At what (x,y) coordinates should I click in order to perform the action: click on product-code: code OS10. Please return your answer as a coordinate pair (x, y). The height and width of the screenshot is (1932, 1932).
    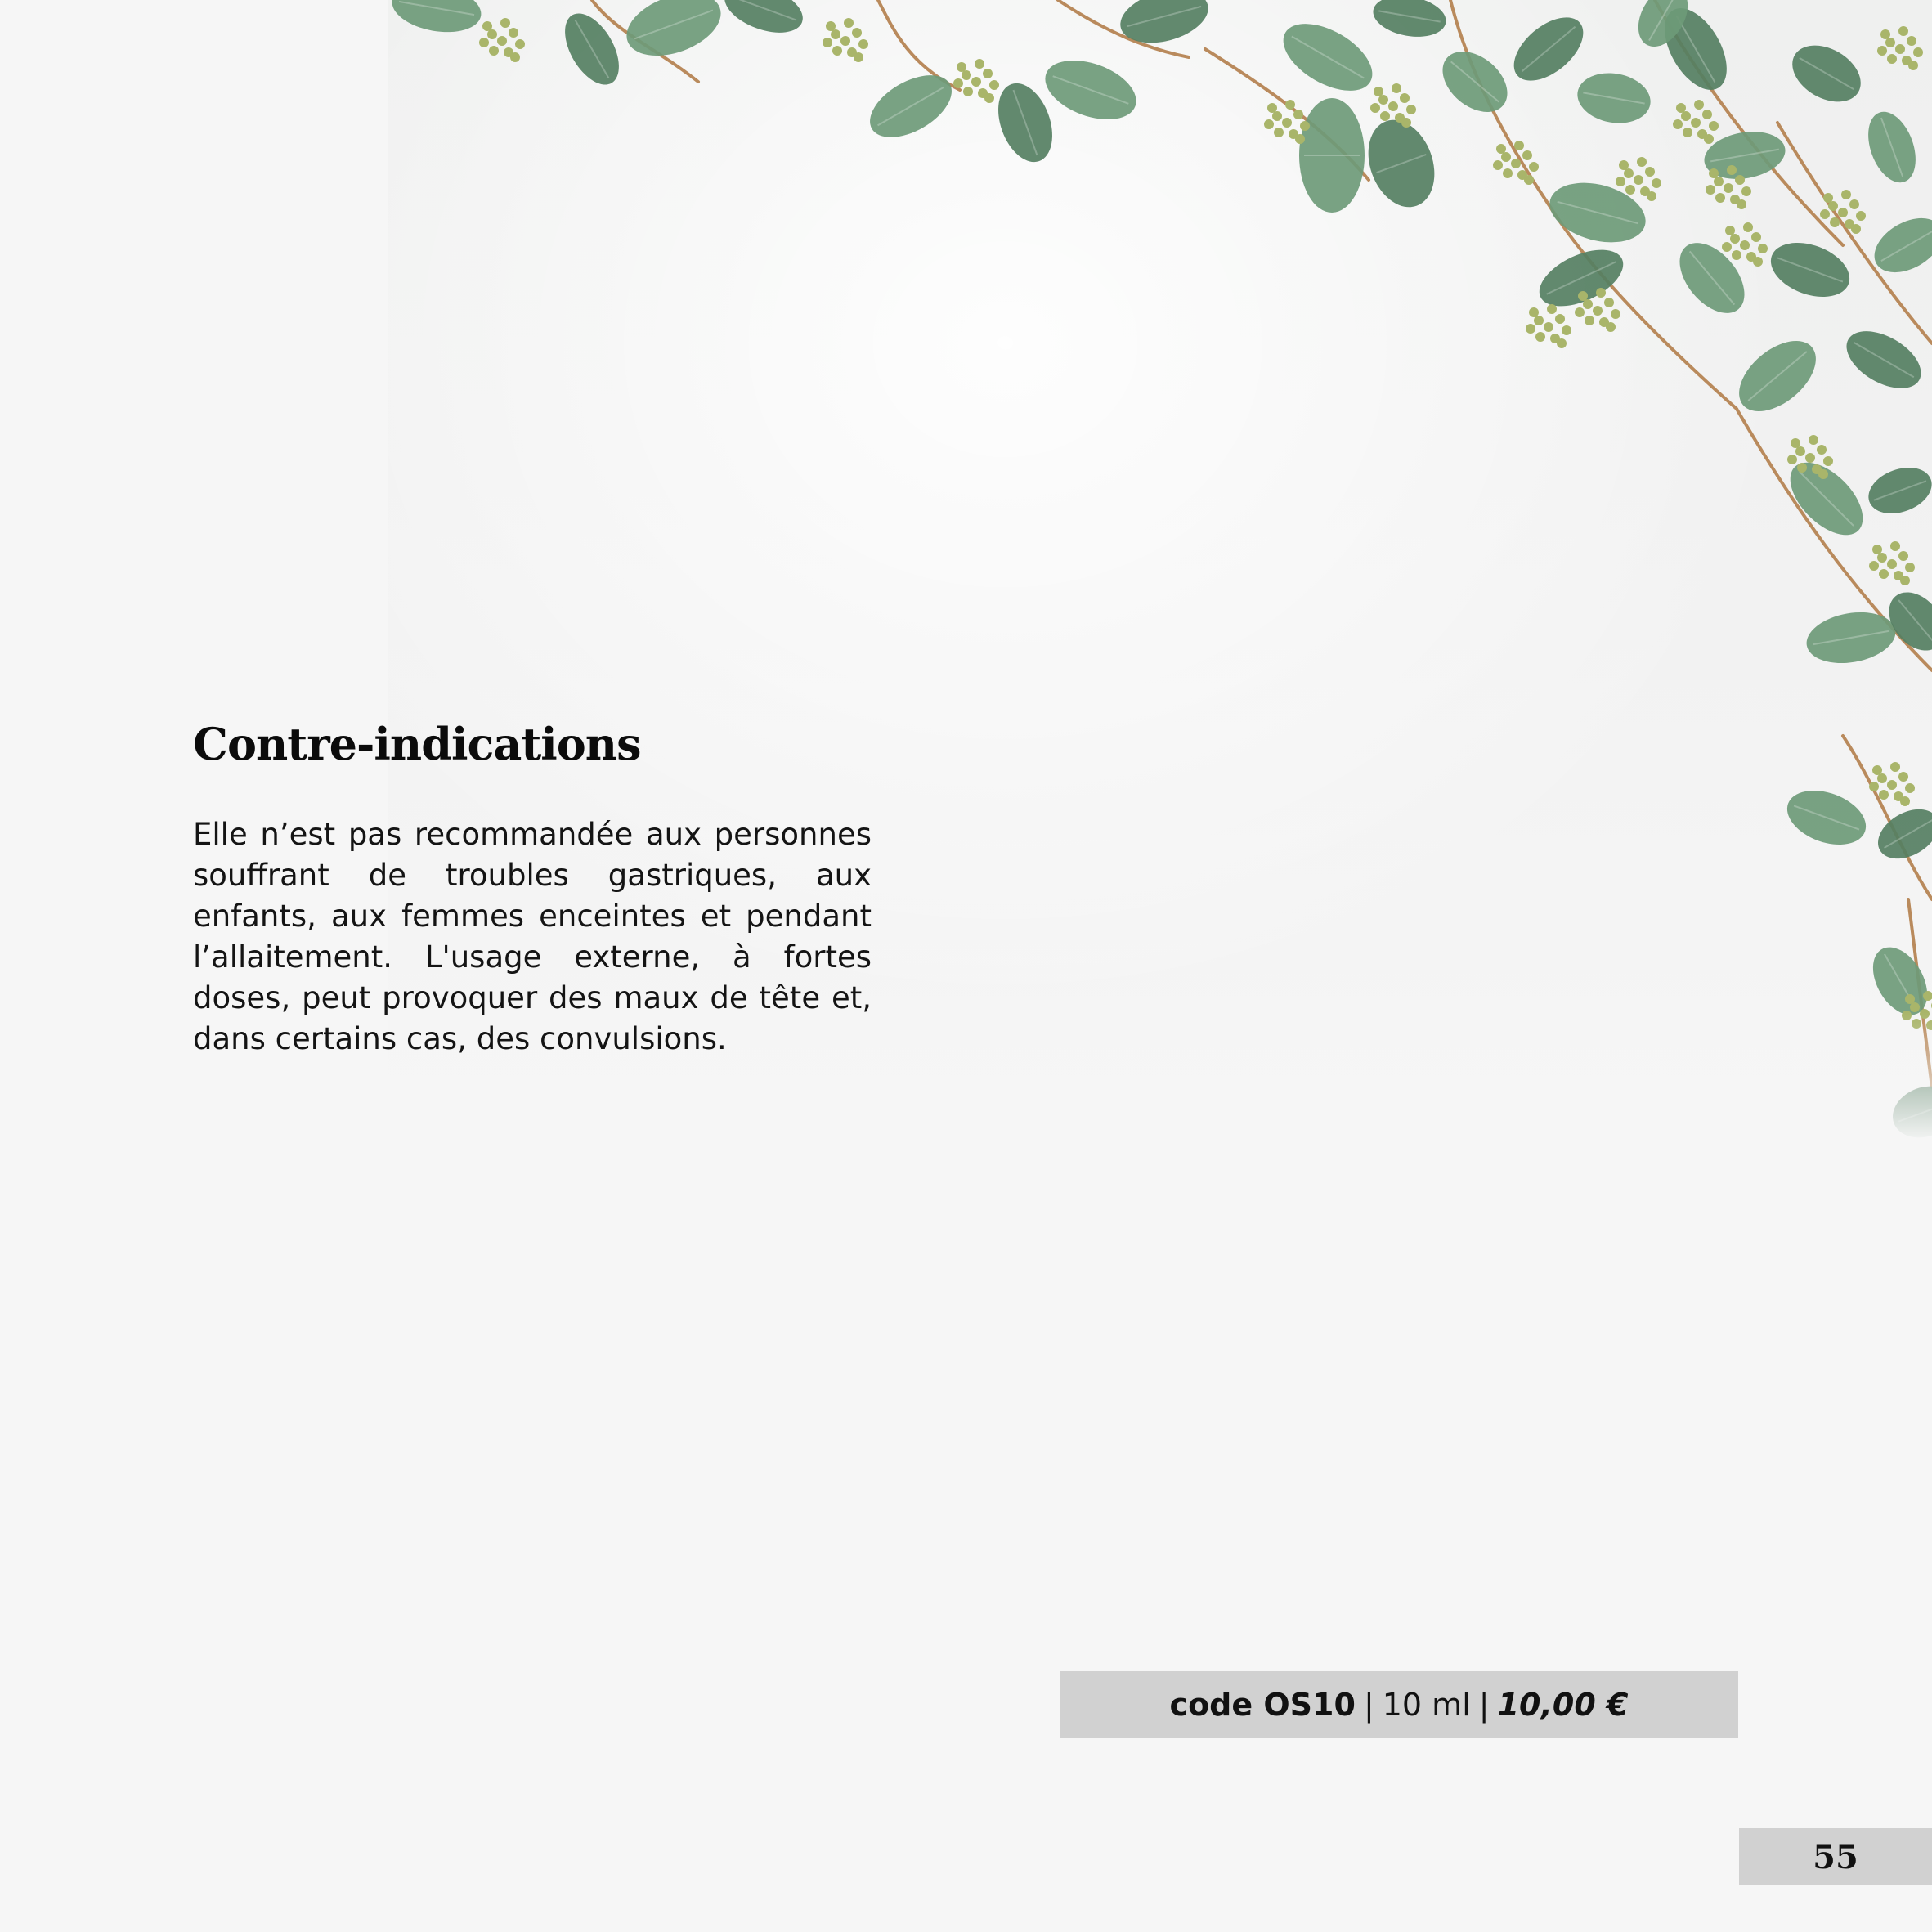
    Looking at the image, I should click on (1262, 1705).